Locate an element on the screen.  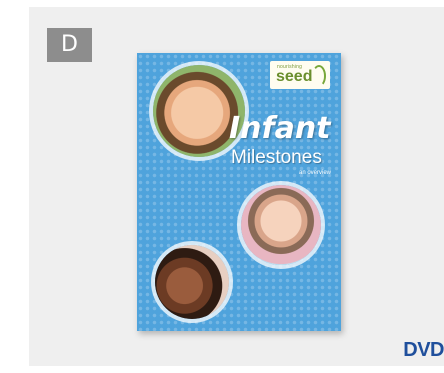
logo-big-text: seed is located at coordinates (294, 76).